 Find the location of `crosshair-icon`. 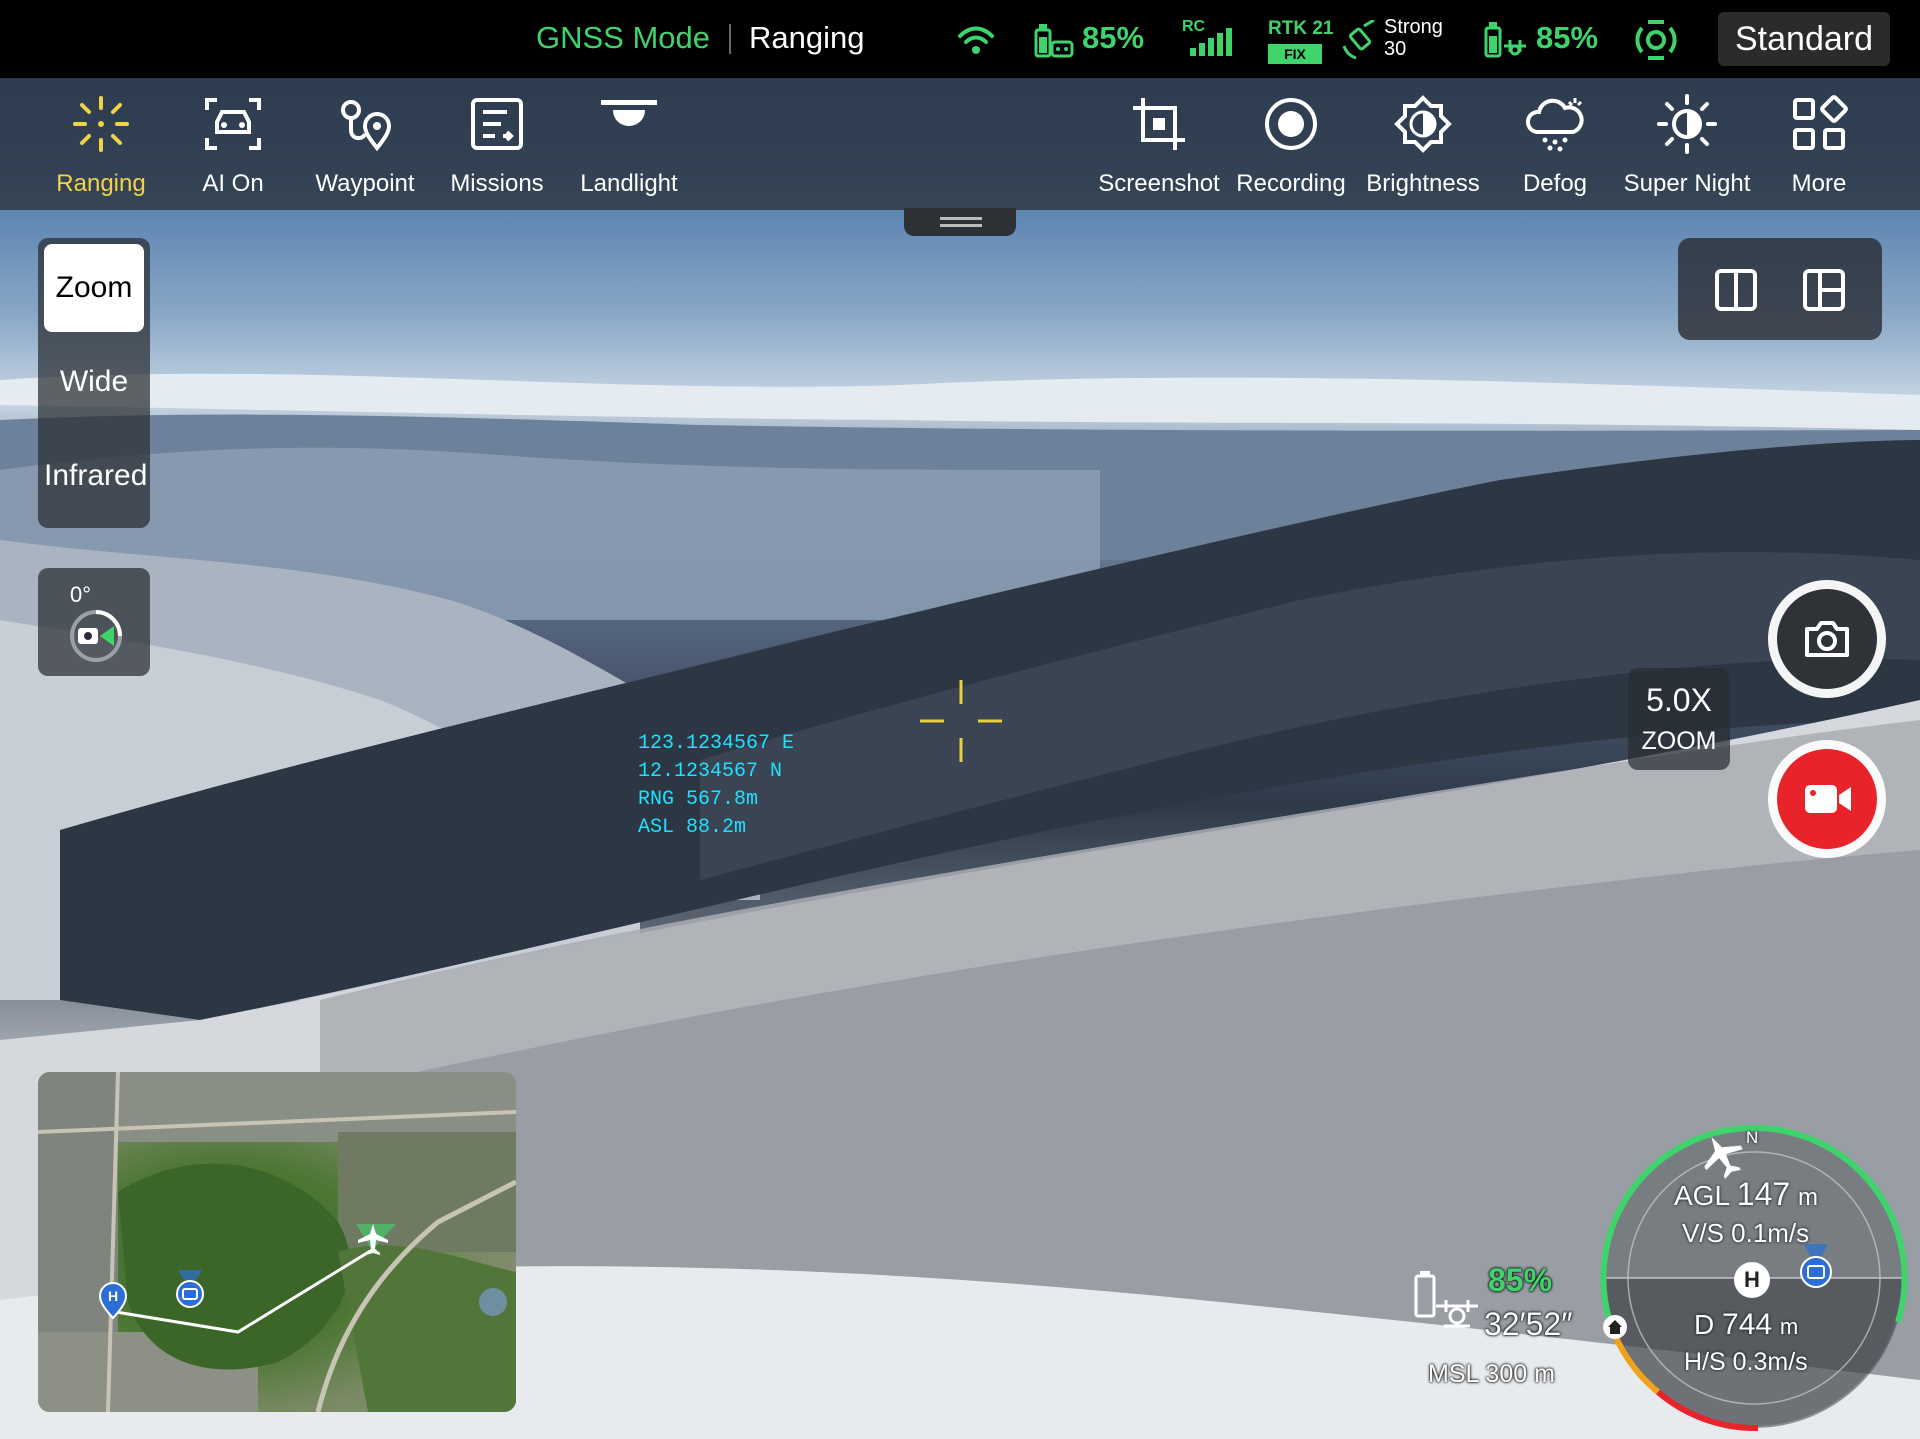

crosshair-icon is located at coordinates (961, 721).